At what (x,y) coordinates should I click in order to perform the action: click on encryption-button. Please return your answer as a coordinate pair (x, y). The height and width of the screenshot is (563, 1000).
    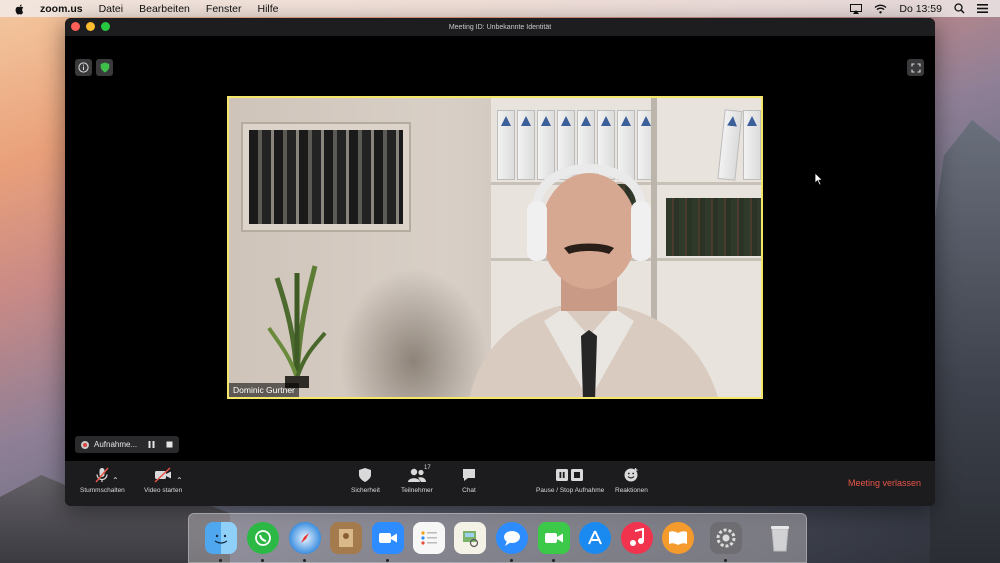
    Looking at the image, I should click on (104, 67).